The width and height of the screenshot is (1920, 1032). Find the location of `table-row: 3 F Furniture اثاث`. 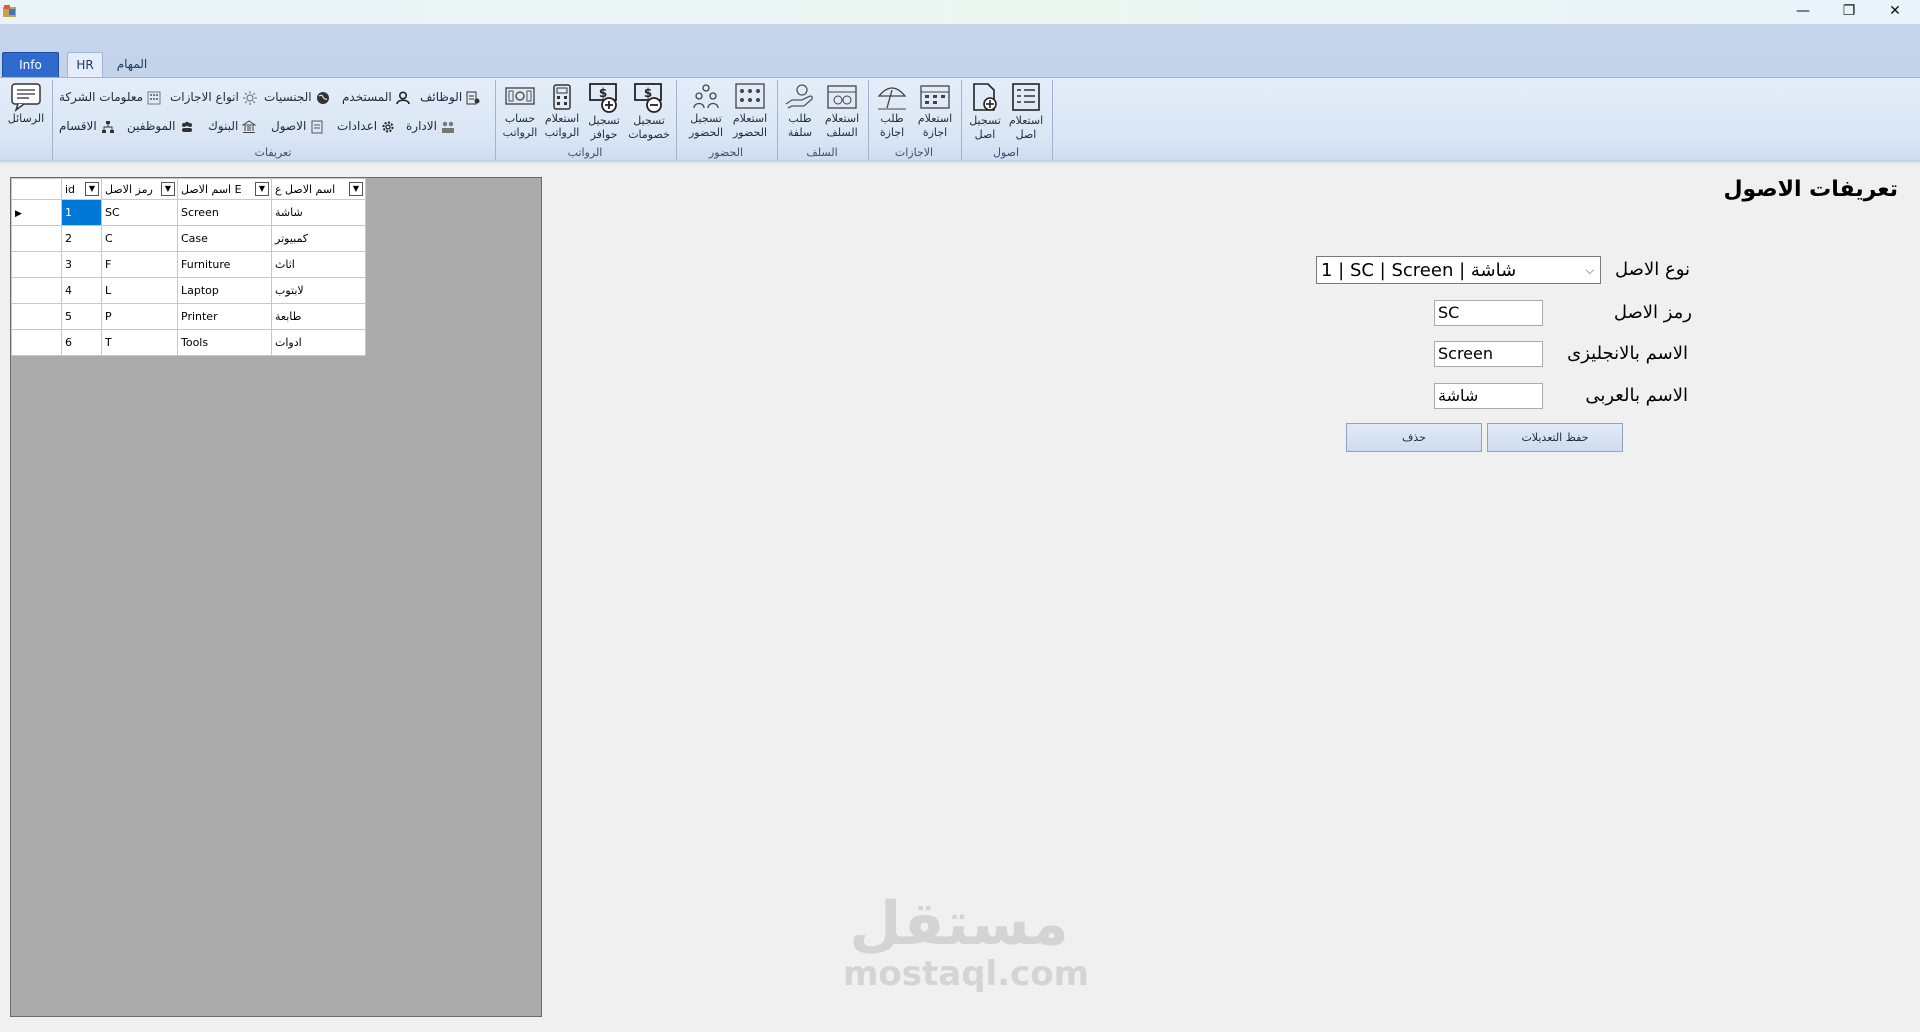

table-row: 3 F Furniture اثاث is located at coordinates (188, 264).